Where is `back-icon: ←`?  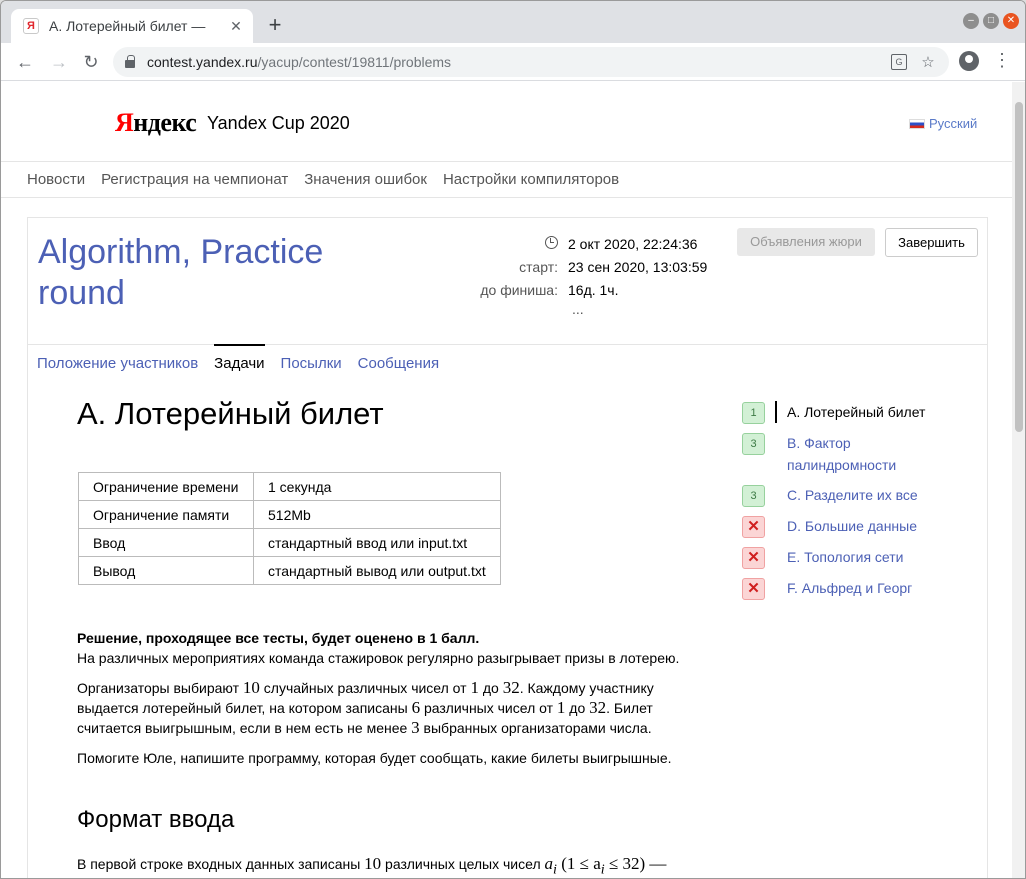 back-icon: ← is located at coordinates (25, 62).